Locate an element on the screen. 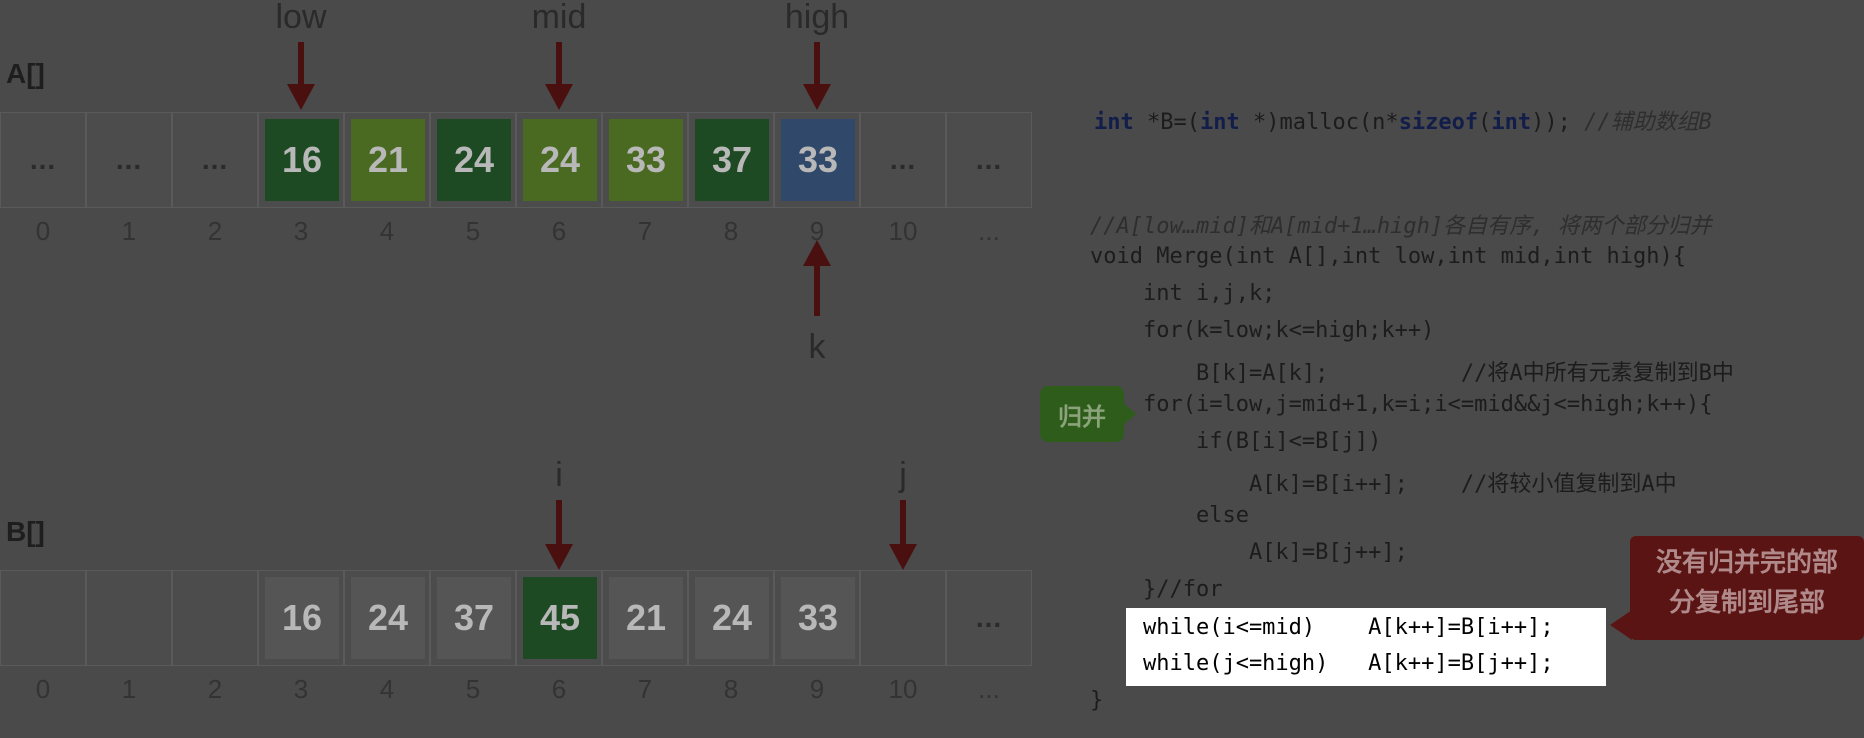  pointer-label: high is located at coordinates (817, 18).